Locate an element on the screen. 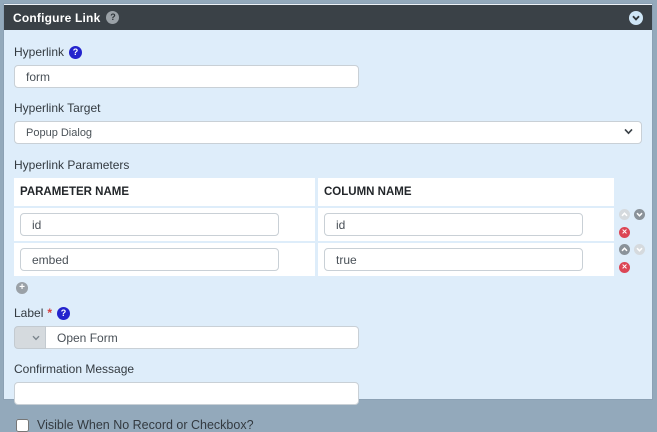  row-actions-column: ✕ ✕ is located at coordinates (629, 228).